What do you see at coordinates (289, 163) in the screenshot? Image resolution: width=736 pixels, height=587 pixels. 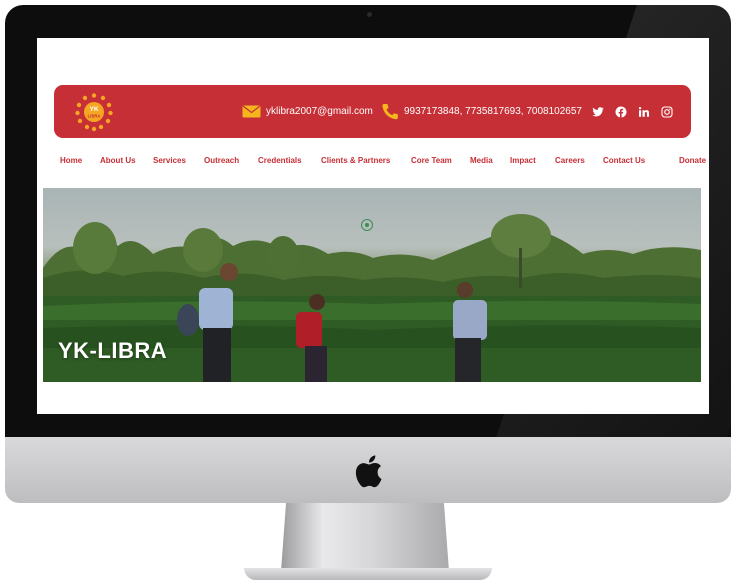 I see `nav-credentials: Credentials` at bounding box center [289, 163].